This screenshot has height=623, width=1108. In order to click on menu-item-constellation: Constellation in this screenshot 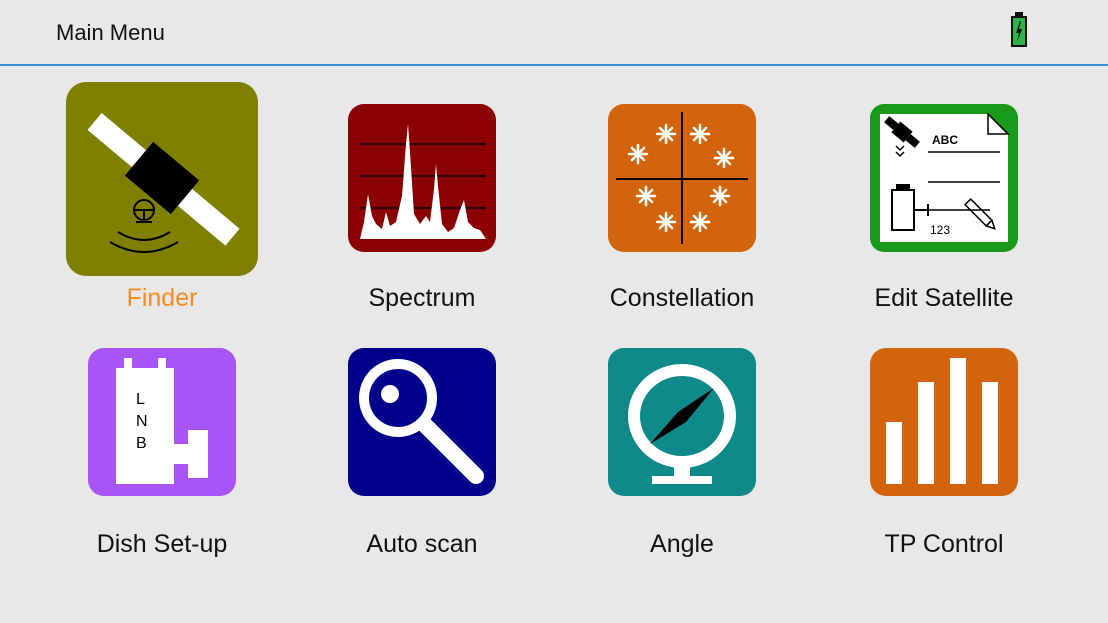, I will do `click(682, 202)`.